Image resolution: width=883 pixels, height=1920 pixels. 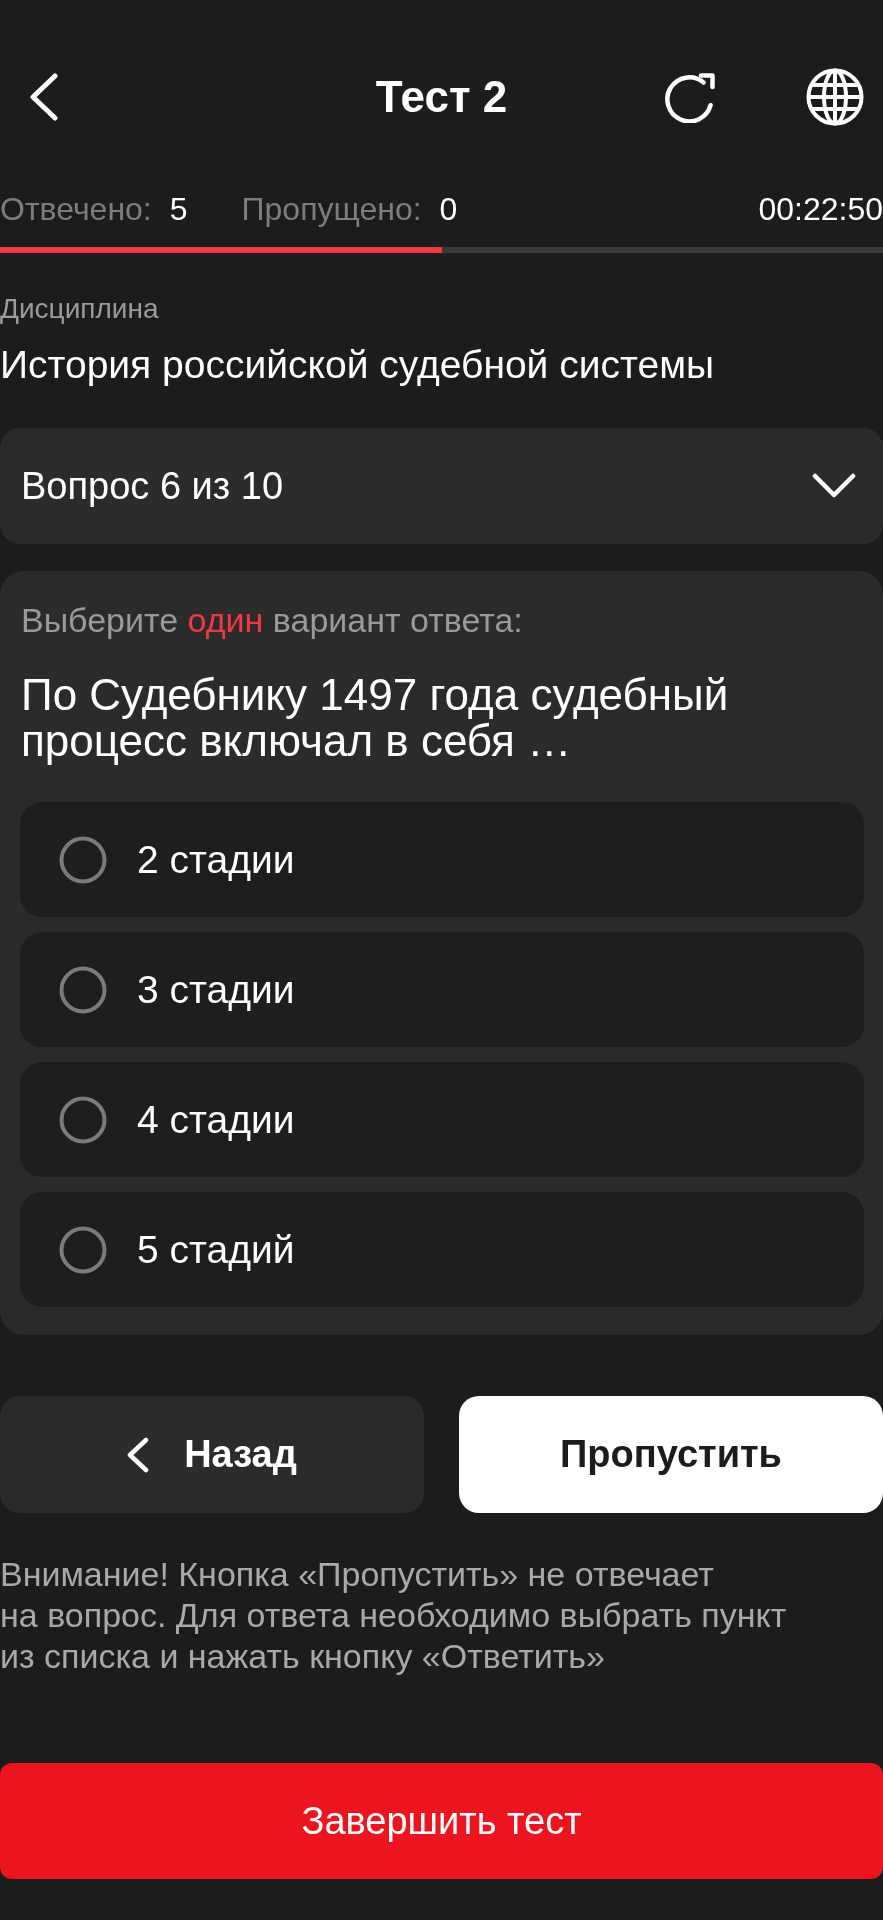 I want to click on answer-option: 2 стадии, so click(x=442, y=859).